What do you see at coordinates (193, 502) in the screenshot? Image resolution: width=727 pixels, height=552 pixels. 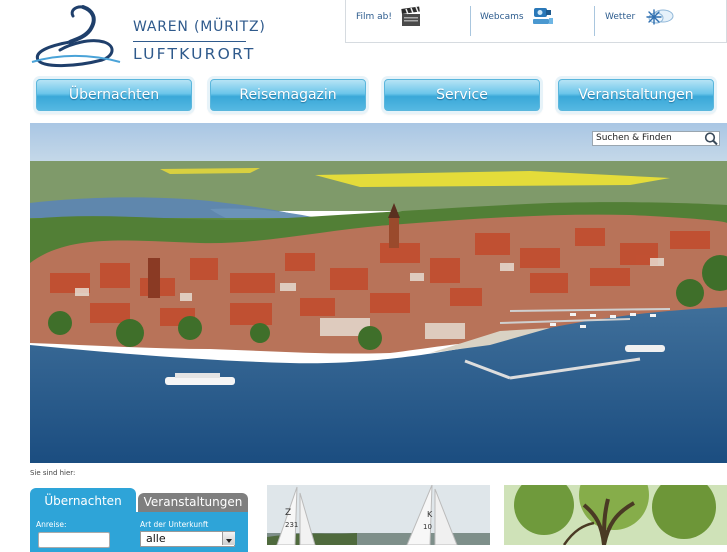 I see `tab-veranstaltungen: Veranstaltungen` at bounding box center [193, 502].